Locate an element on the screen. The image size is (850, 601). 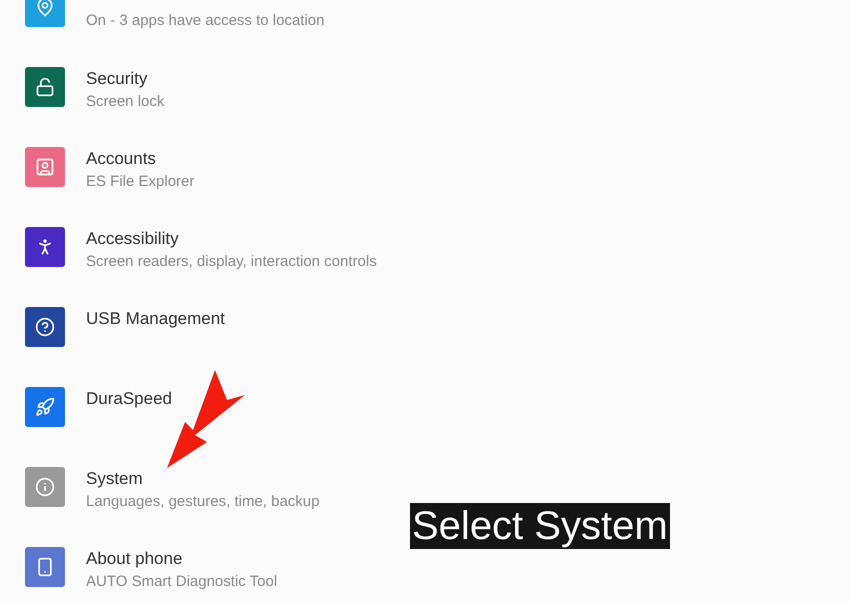
setting-subtitle: ES File Explorer is located at coordinates (140, 182).